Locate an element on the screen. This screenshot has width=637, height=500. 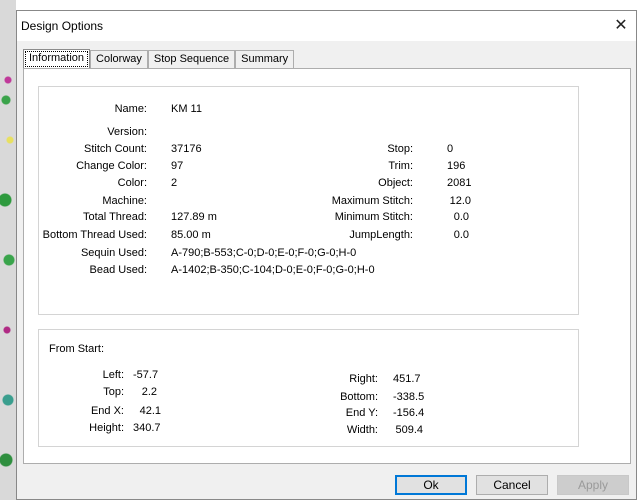
right-value: 451.7 is located at coordinates (407, 379).